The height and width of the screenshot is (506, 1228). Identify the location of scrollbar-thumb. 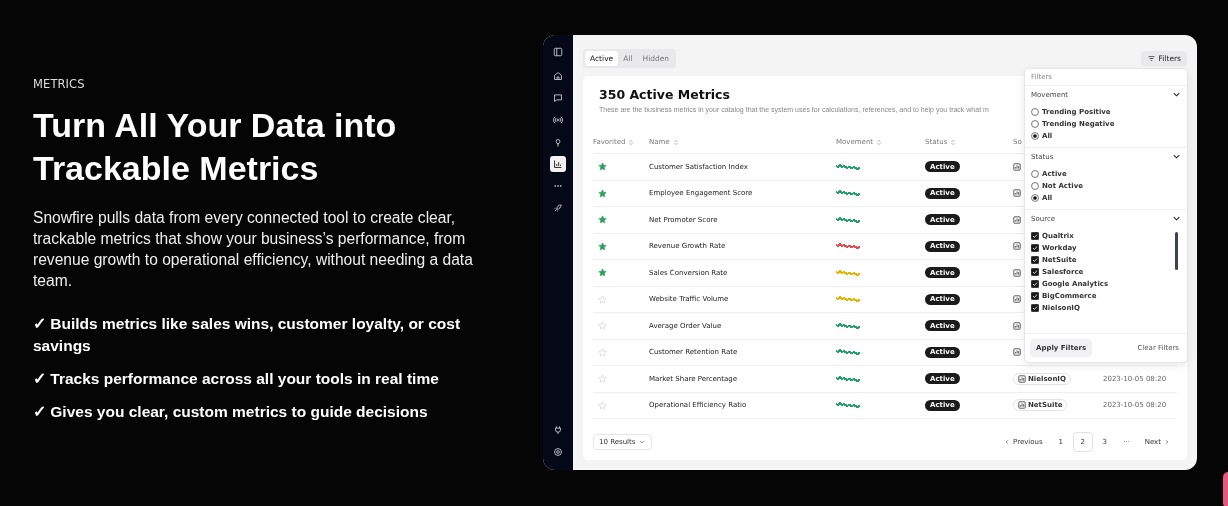
(1176, 251).